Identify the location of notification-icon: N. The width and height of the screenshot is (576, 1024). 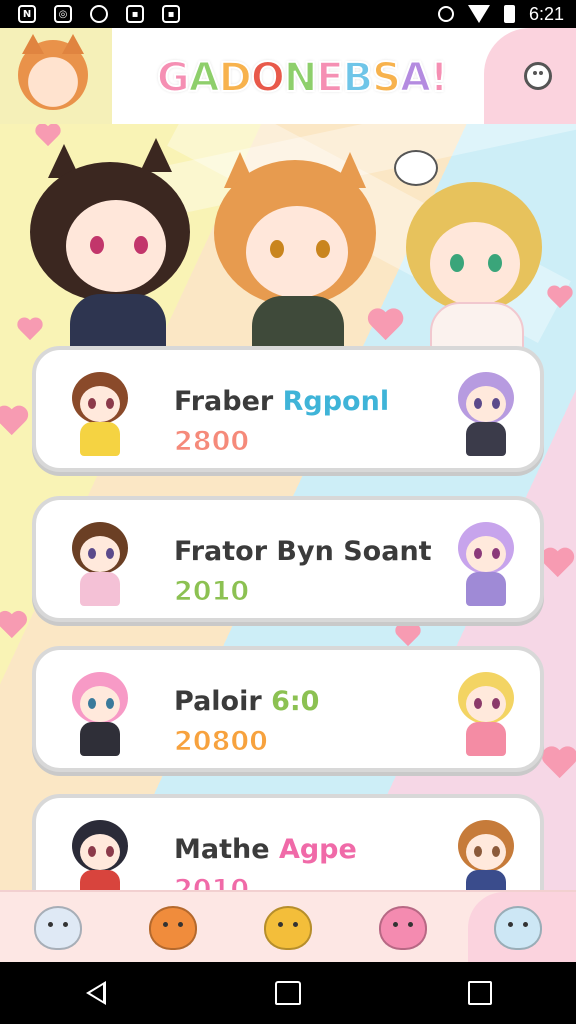
(27, 14).